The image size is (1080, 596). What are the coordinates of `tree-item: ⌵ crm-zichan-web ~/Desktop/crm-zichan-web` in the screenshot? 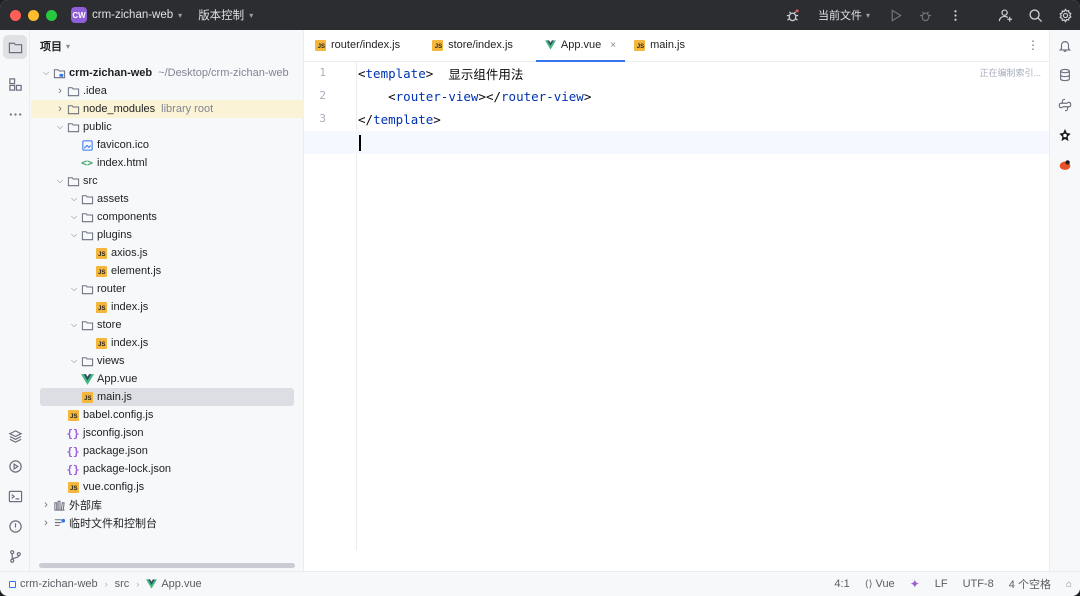 It's located at (167, 73).